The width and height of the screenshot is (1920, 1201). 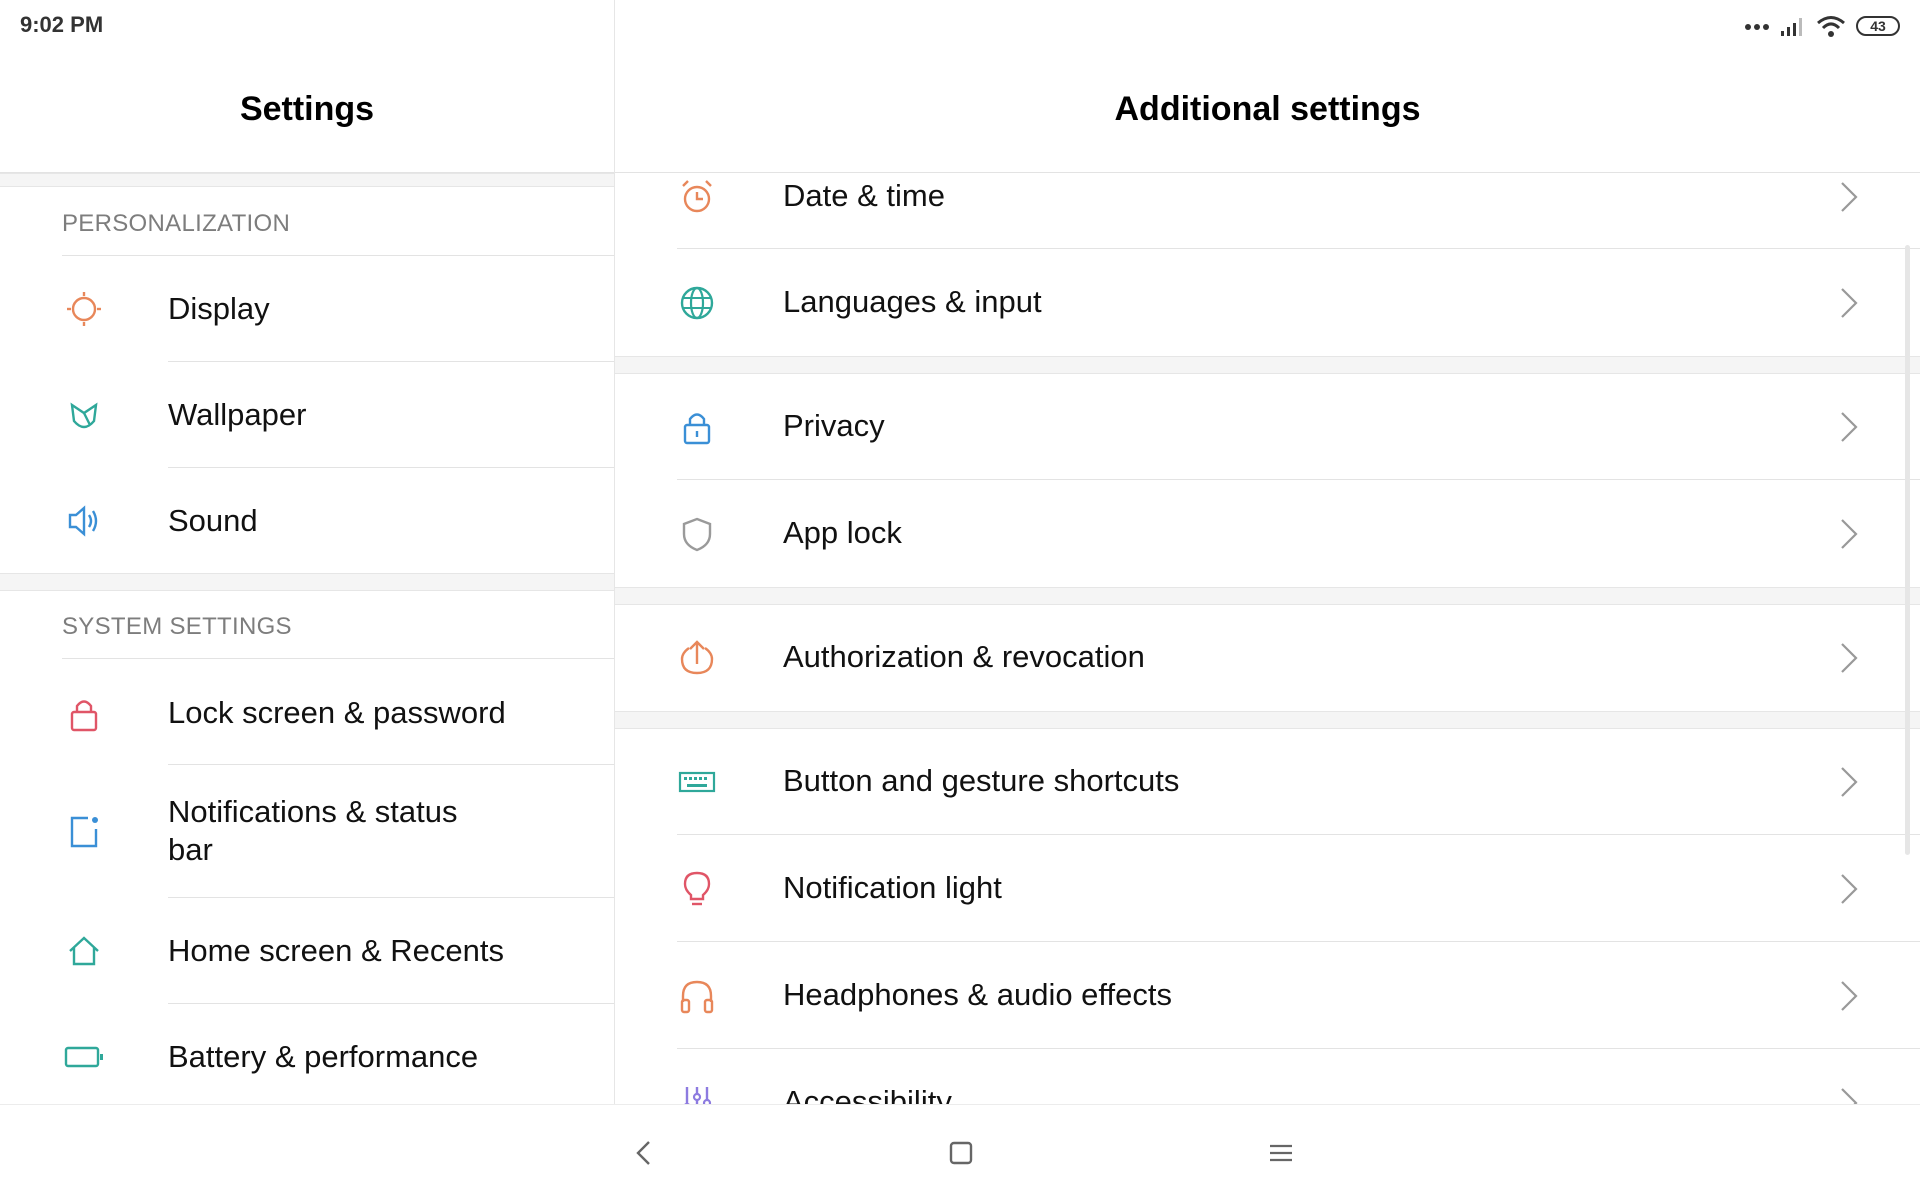 I want to click on home-button, so click(x=961, y=1153).